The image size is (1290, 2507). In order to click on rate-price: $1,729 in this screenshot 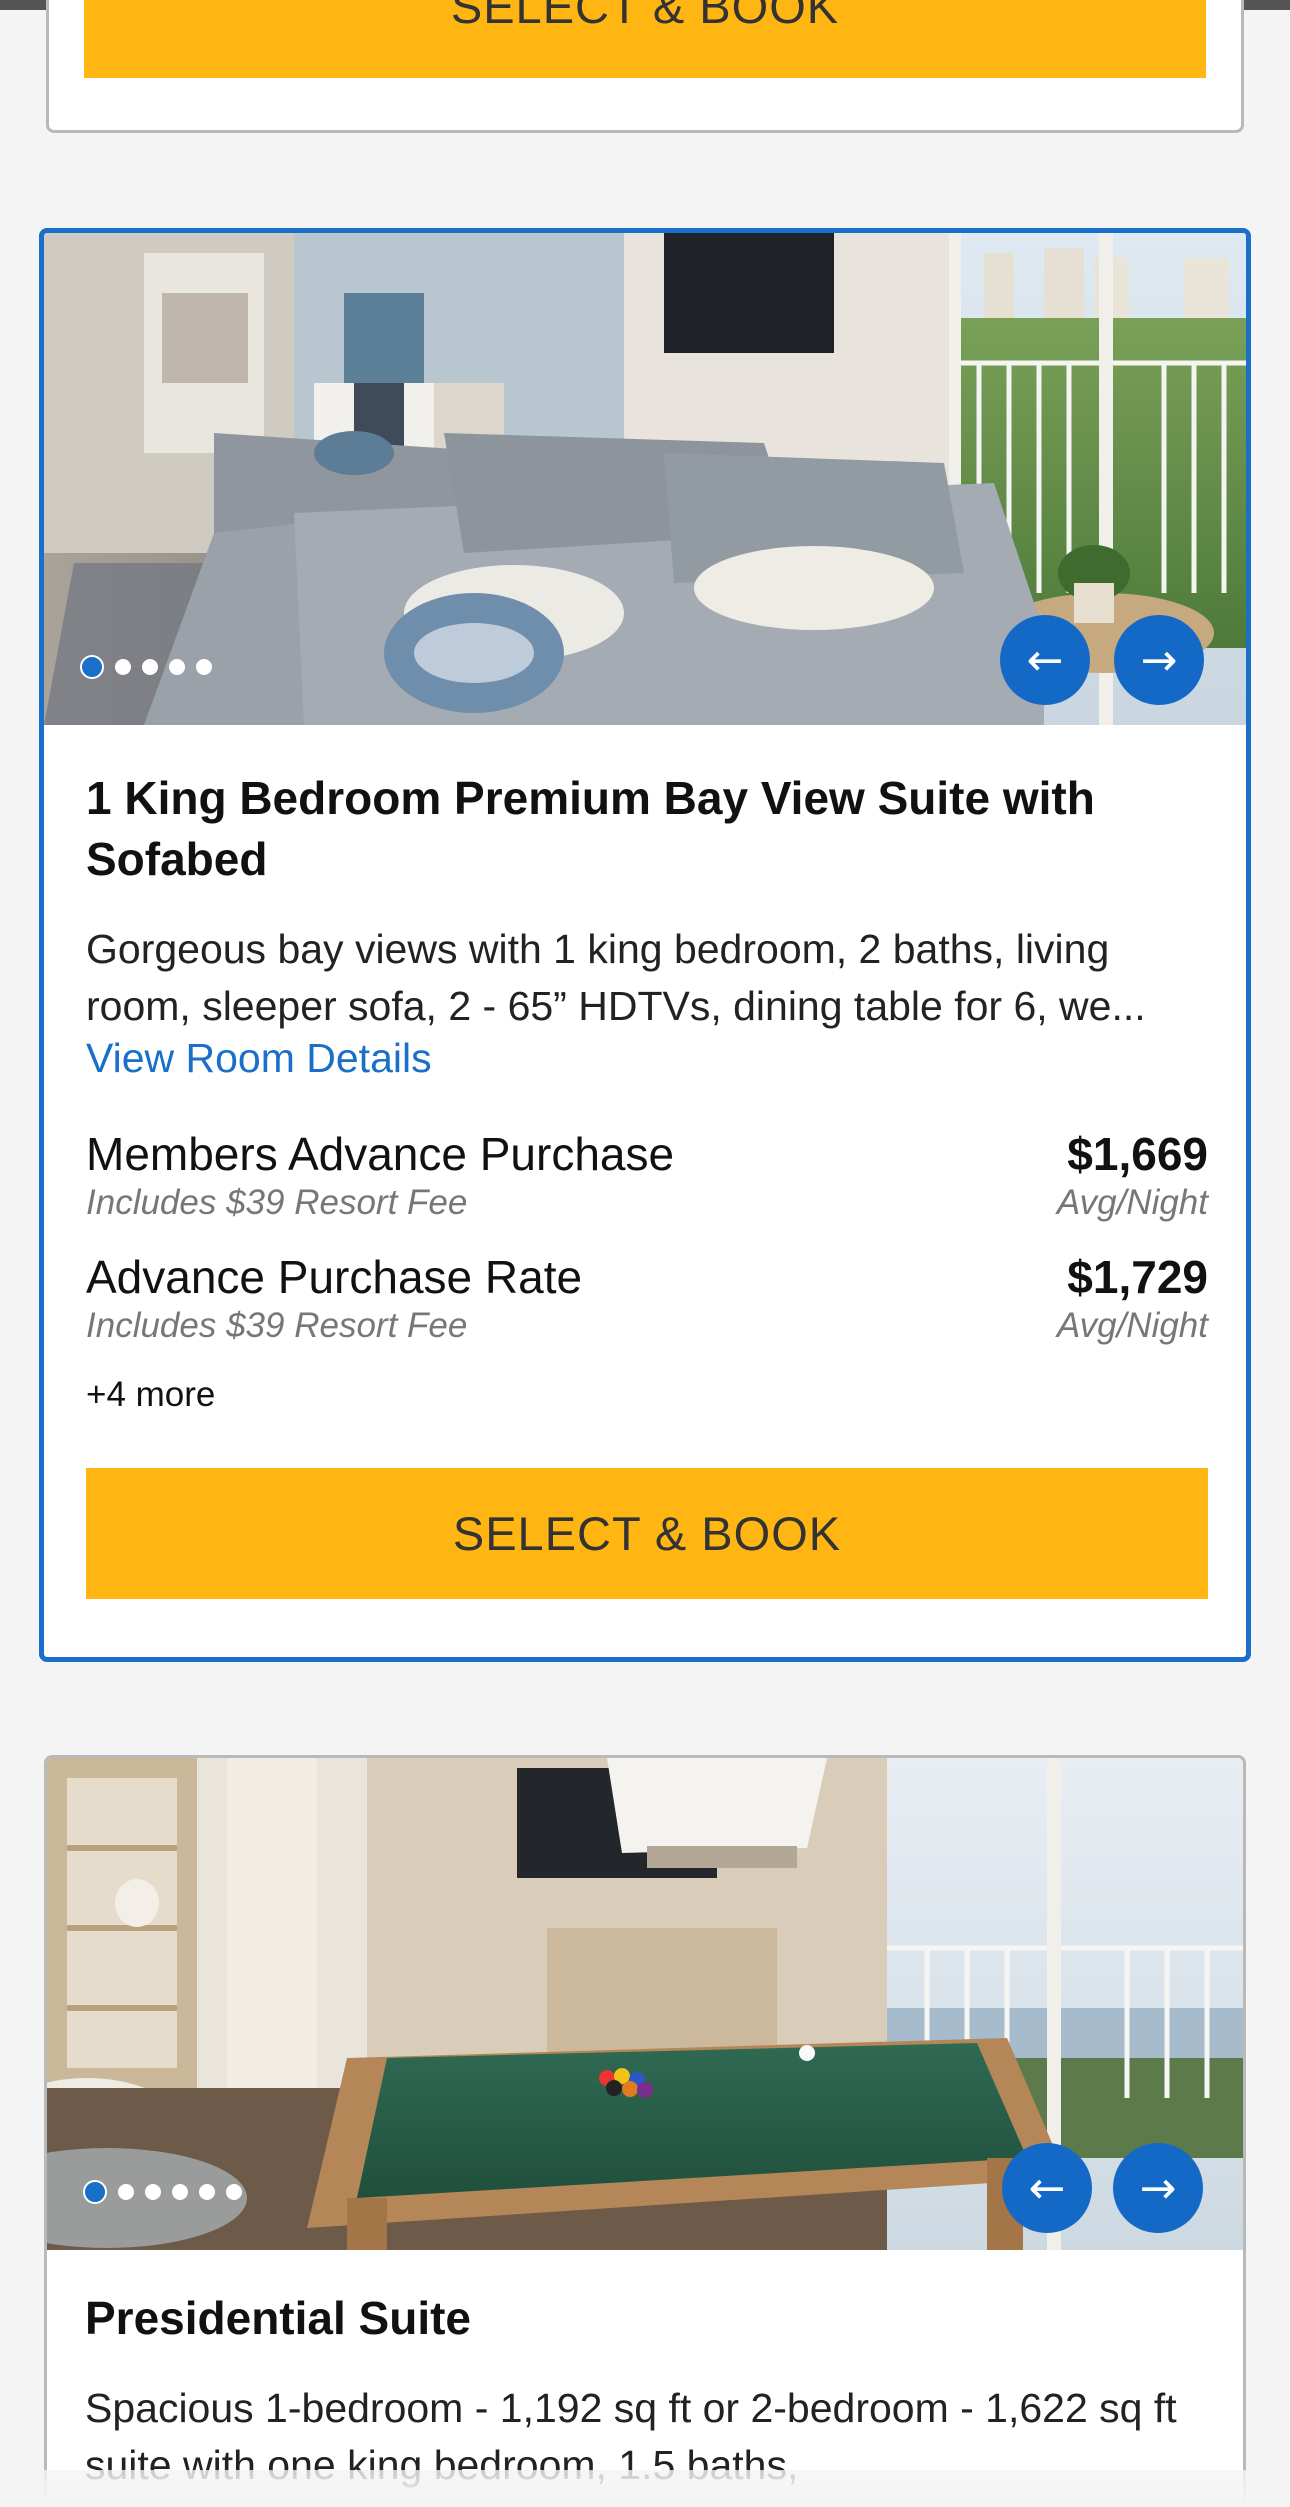, I will do `click(1137, 1277)`.